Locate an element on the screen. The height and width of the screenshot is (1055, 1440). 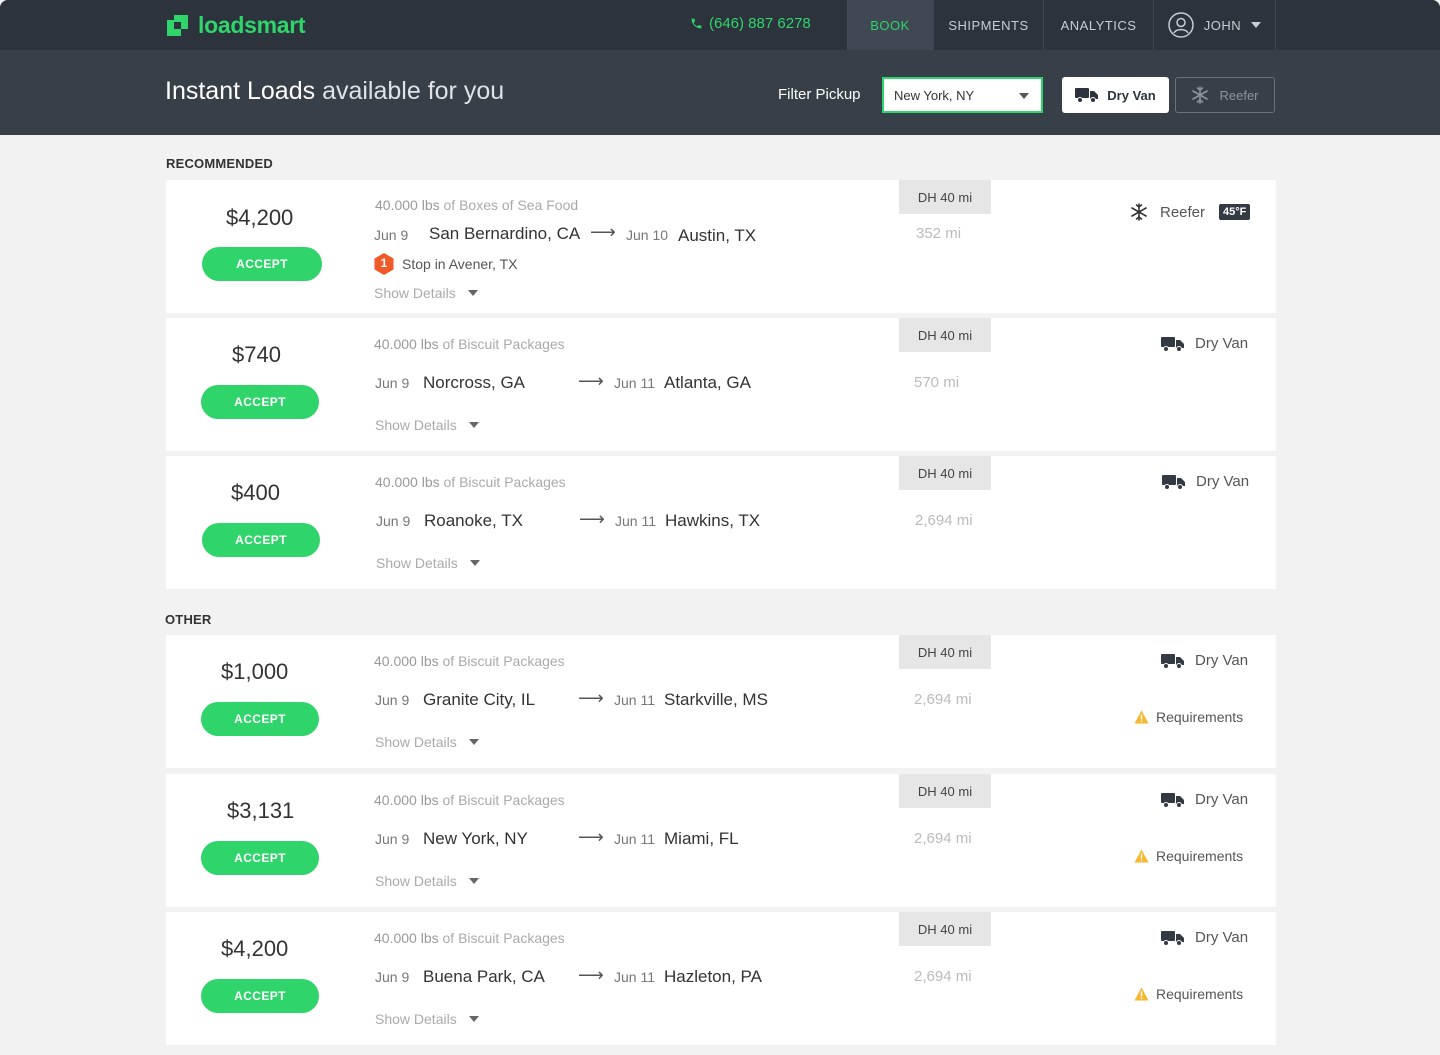
pickup-date: Jun 9 is located at coordinates (392, 977).